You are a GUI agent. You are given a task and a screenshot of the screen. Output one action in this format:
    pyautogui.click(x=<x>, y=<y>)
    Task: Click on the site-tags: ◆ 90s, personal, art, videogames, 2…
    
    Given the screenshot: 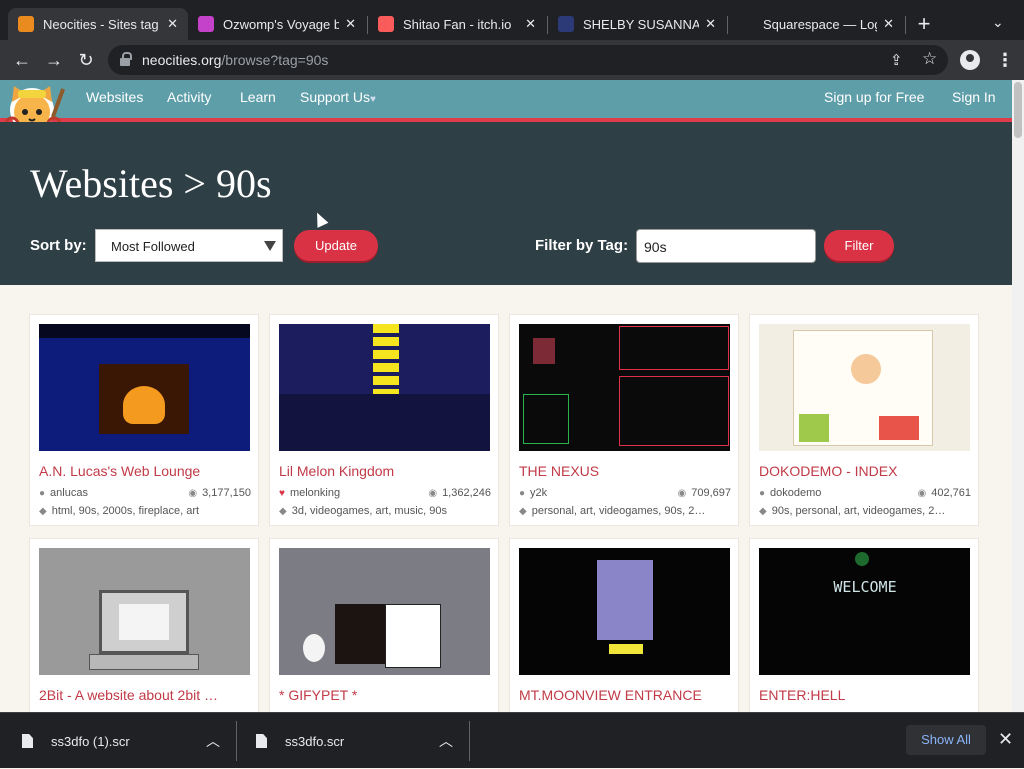 What is the action you would take?
    pyautogui.click(x=866, y=511)
    